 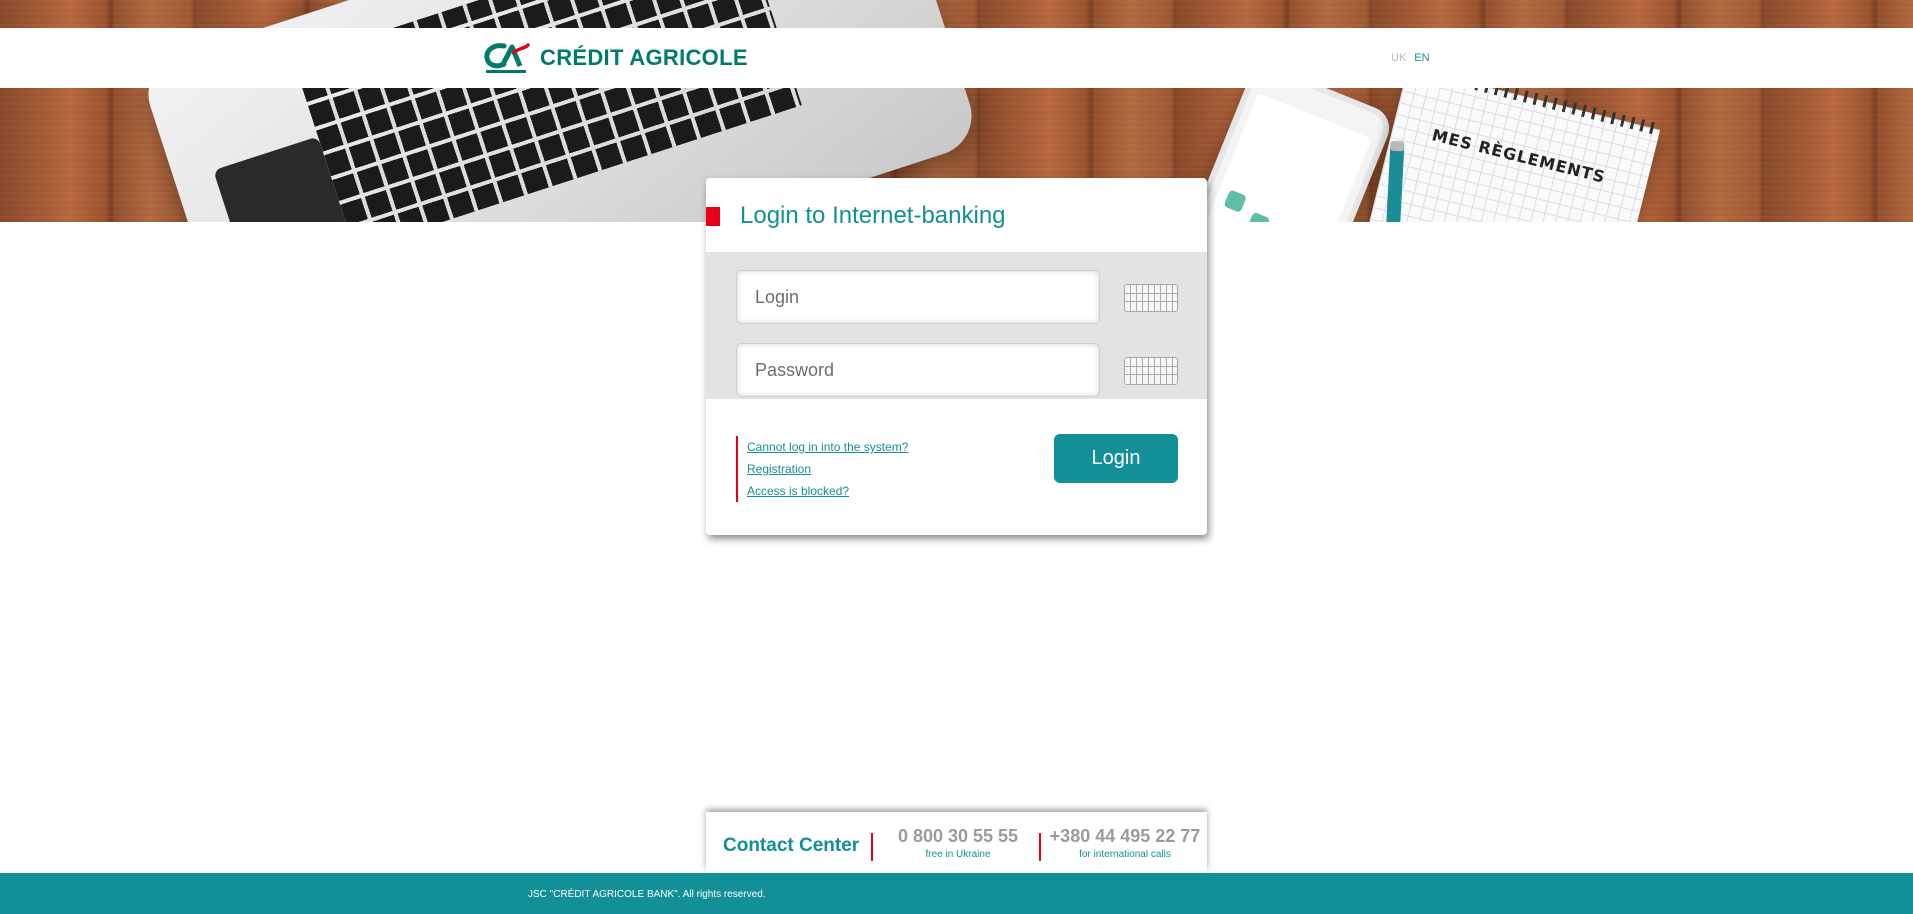 What do you see at coordinates (791, 845) in the screenshot?
I see `contact-center-title: Contact Center` at bounding box center [791, 845].